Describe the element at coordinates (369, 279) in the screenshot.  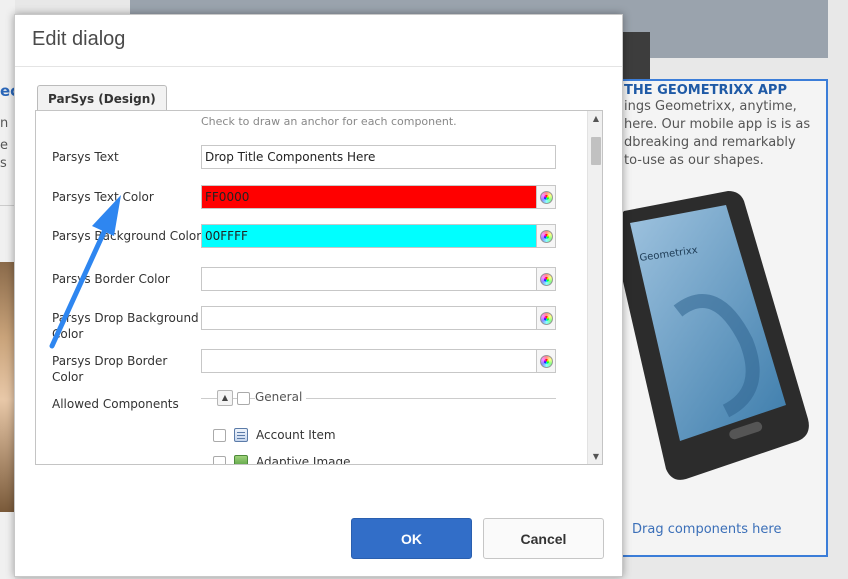
I see `border-color-input` at that location.